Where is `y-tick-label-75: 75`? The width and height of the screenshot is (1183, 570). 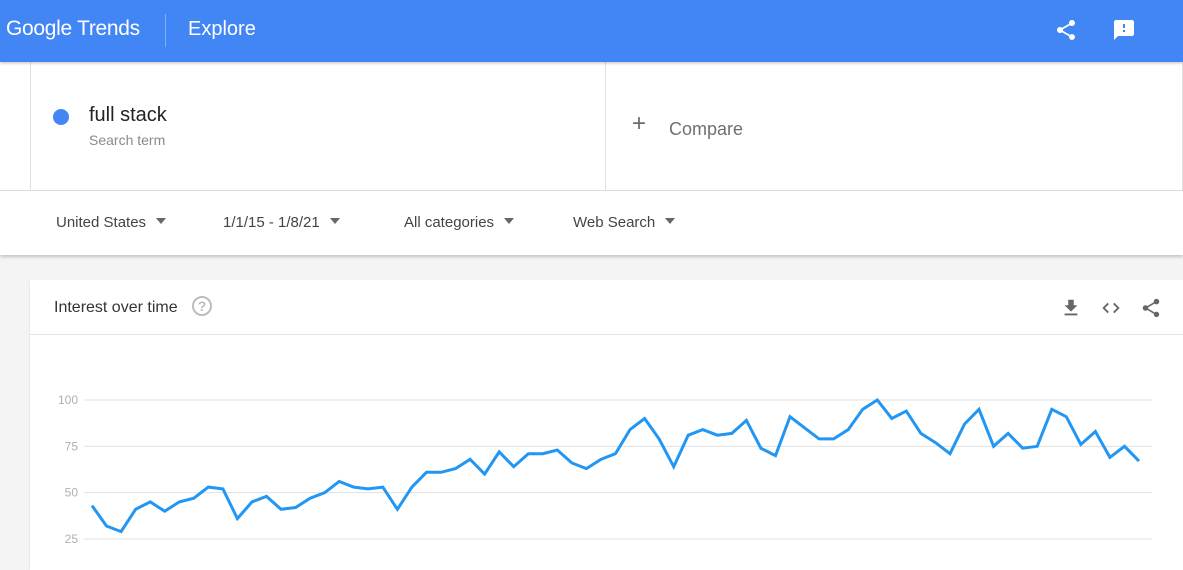 y-tick-label-75: 75 is located at coordinates (72, 446).